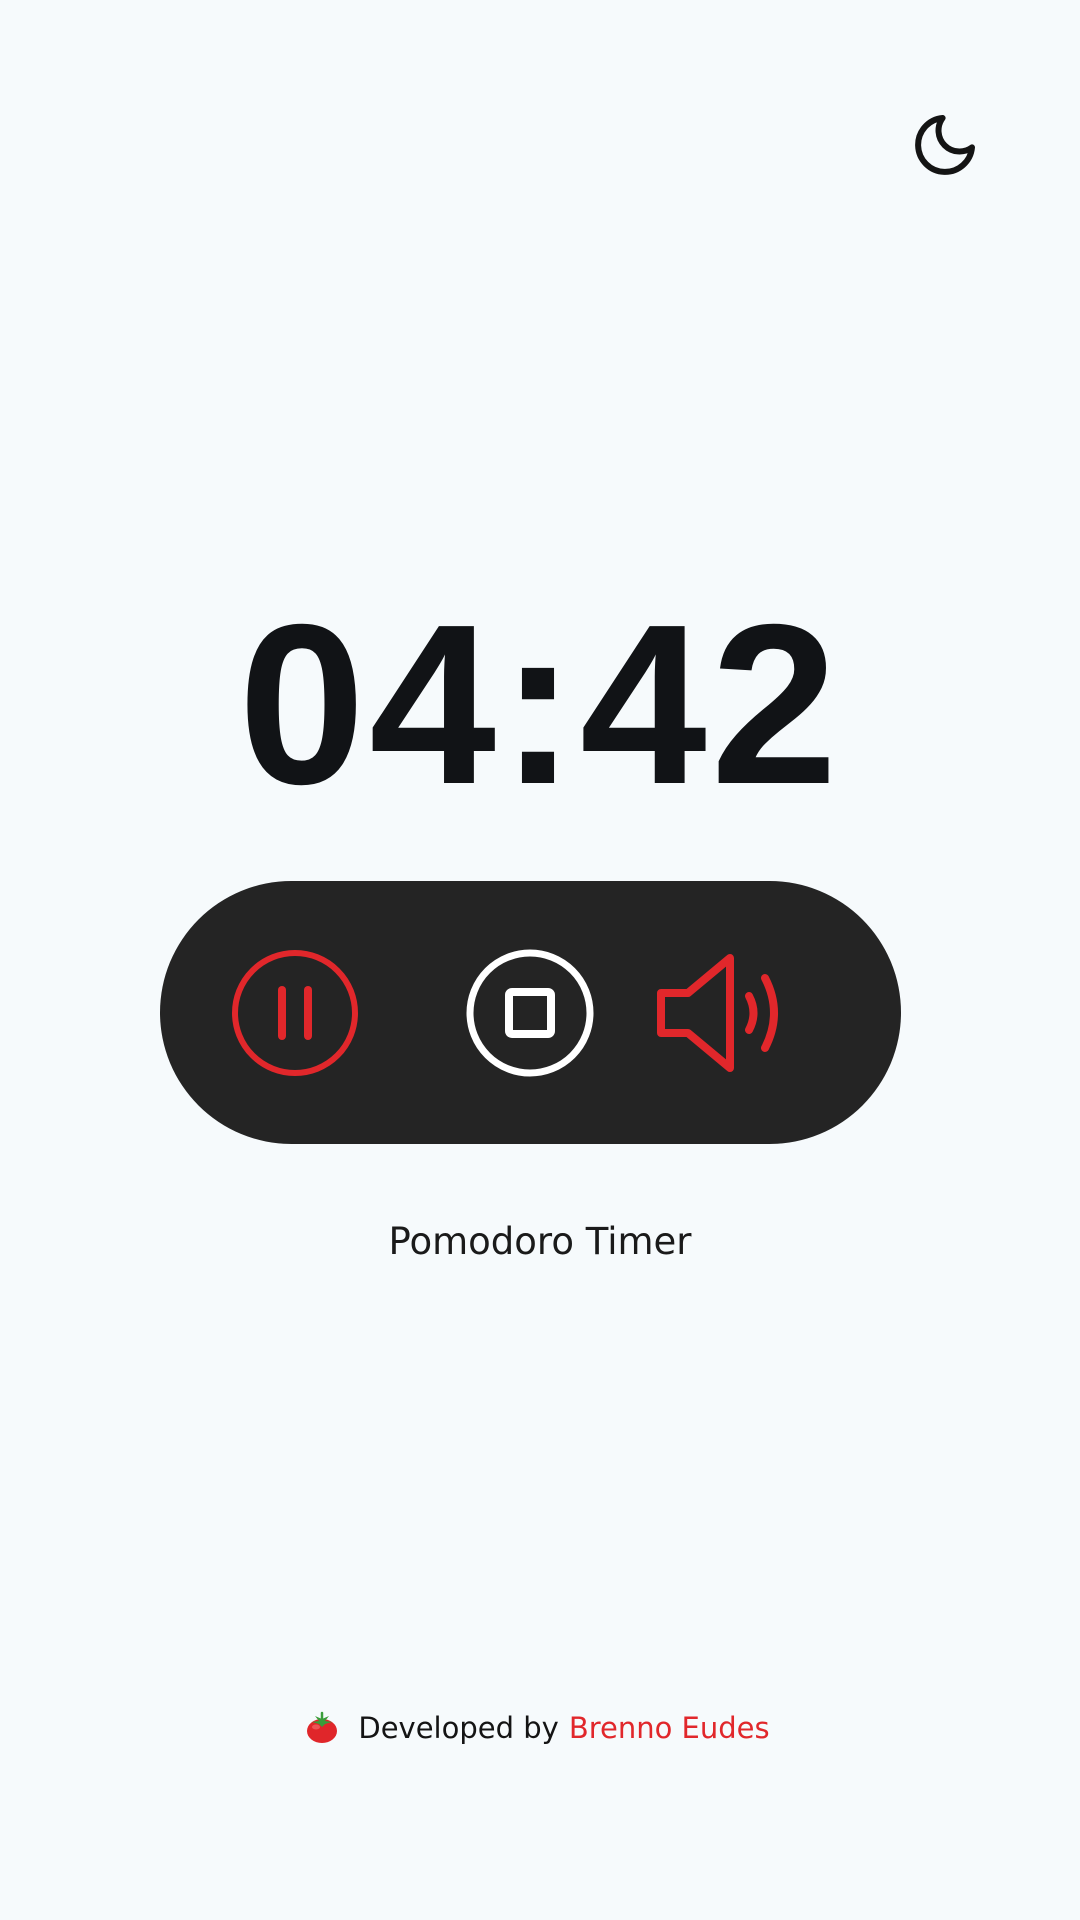  I want to click on pause-button, so click(295, 1013).